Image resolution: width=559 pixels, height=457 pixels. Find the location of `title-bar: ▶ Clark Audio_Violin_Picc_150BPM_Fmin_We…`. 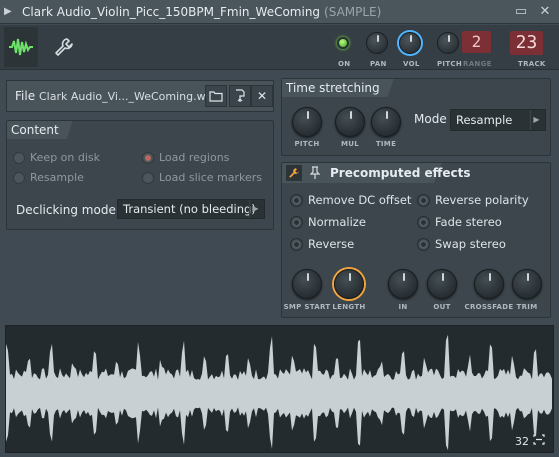

title-bar: ▶ Clark Audio_Violin_Picc_150BPM_Fmin_We… is located at coordinates (279, 12).